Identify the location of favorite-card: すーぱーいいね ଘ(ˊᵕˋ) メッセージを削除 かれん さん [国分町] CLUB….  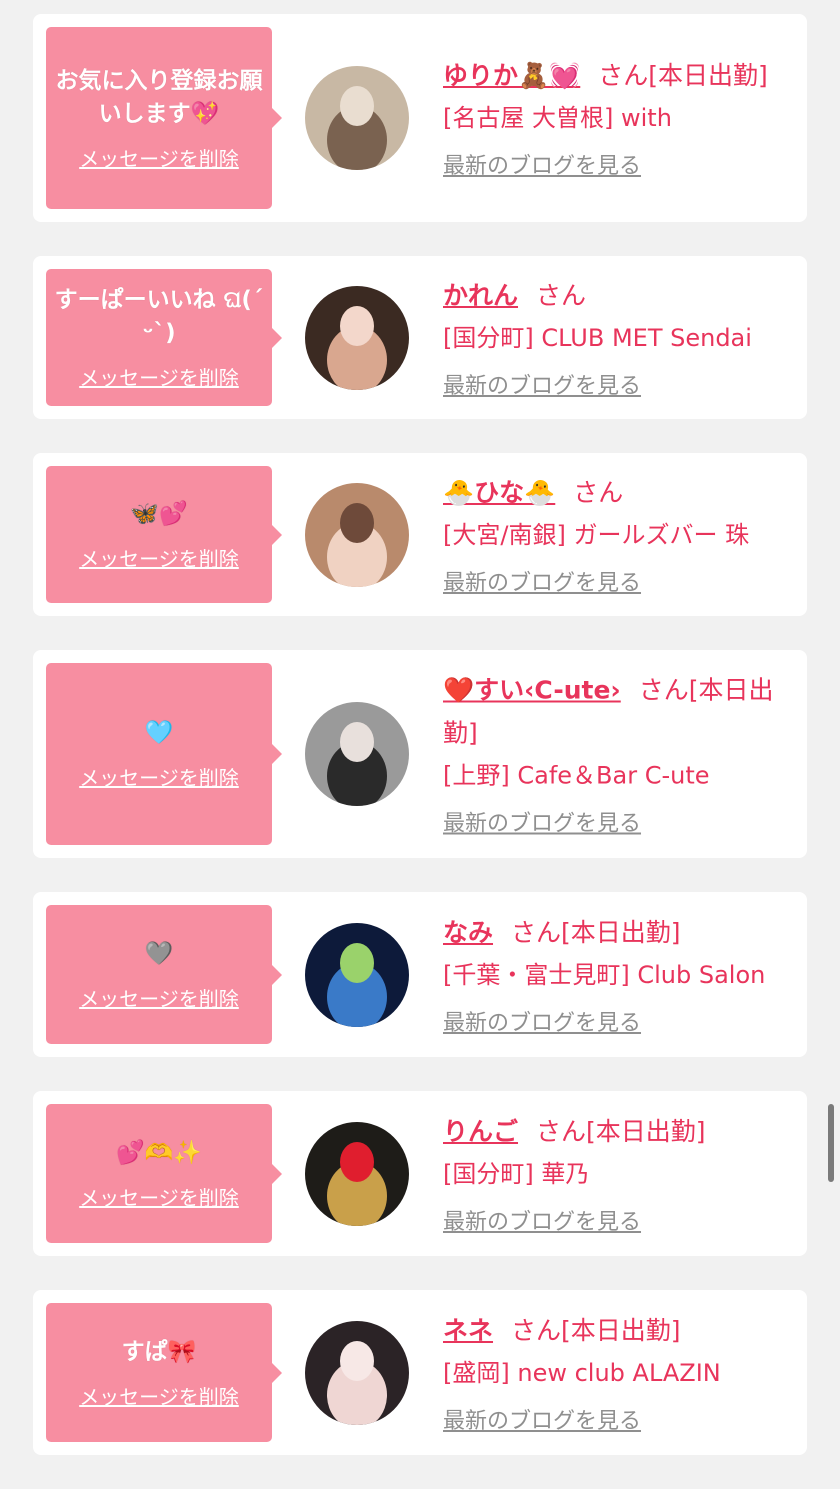
(420, 337).